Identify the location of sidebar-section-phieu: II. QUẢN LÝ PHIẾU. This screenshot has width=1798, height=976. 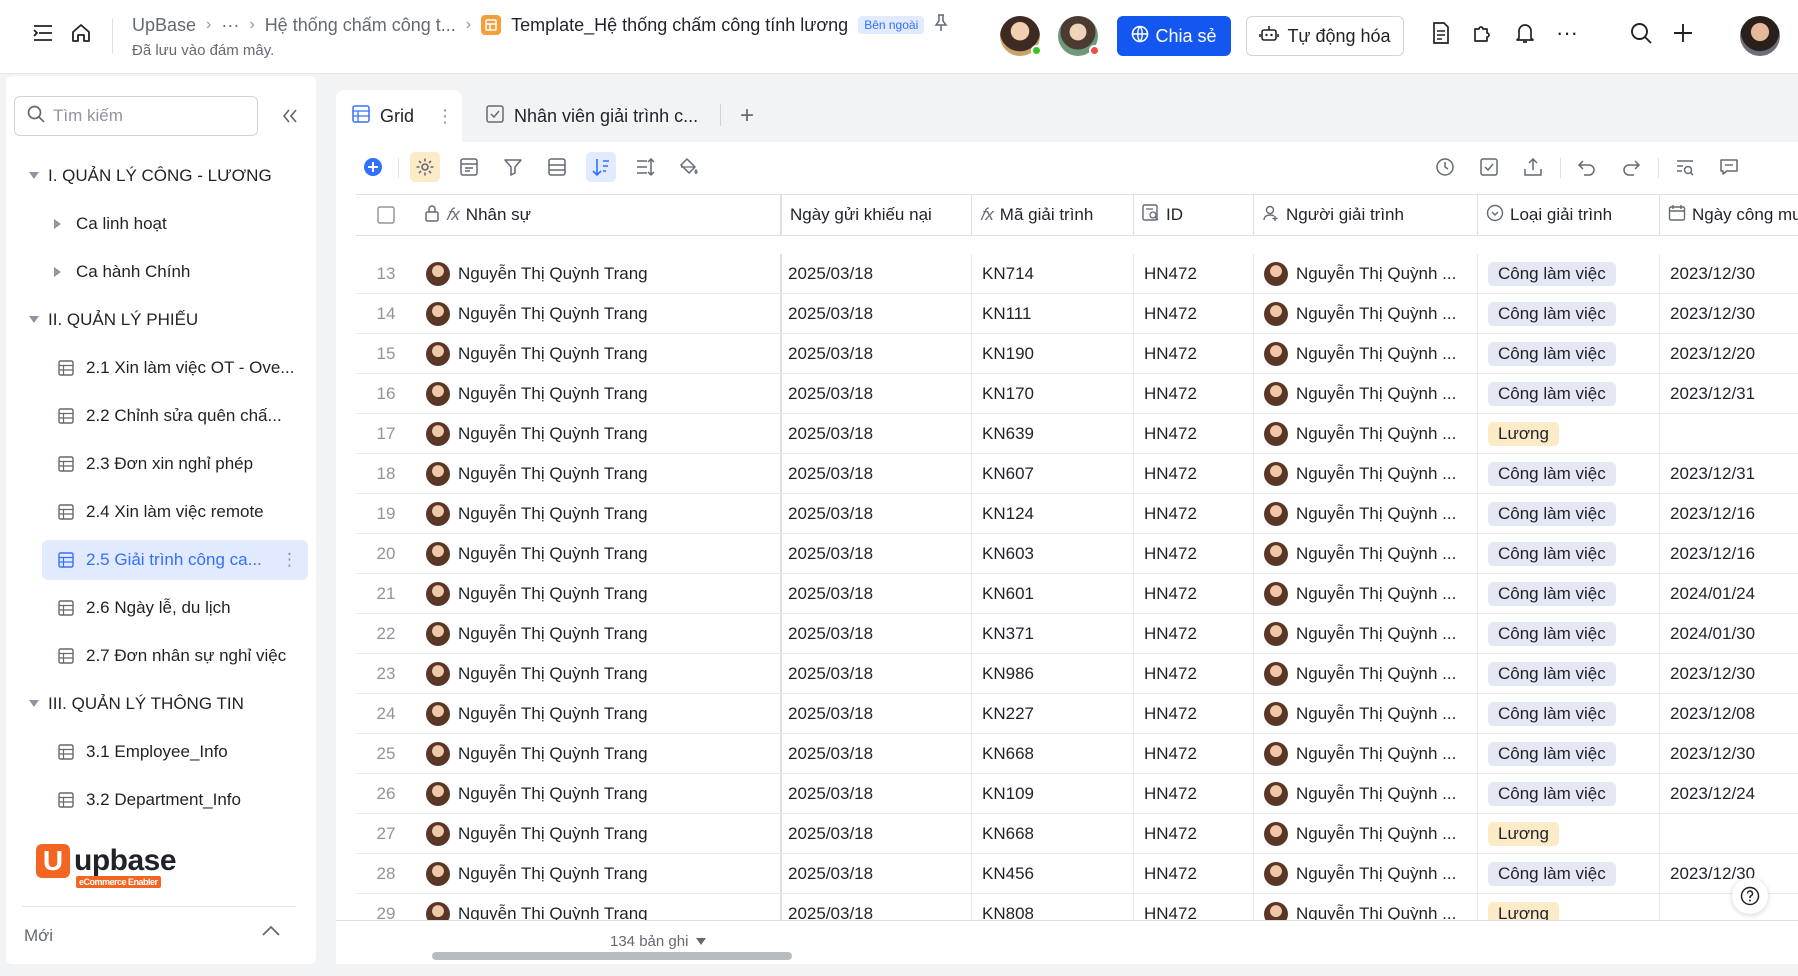
(164, 320).